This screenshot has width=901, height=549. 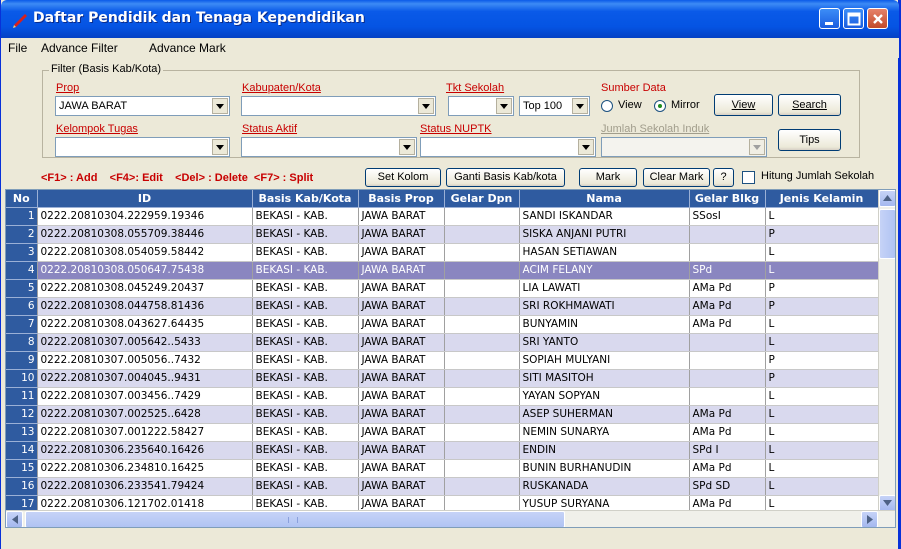 I want to click on table-cell: 0222.20810307.001222.58427, so click(x=145, y=432).